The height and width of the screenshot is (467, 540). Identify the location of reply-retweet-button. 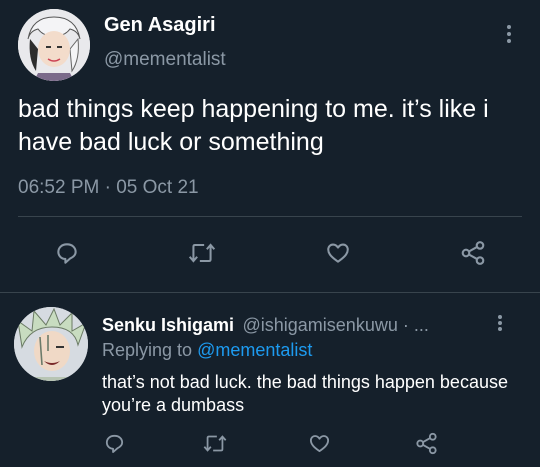
(215, 443).